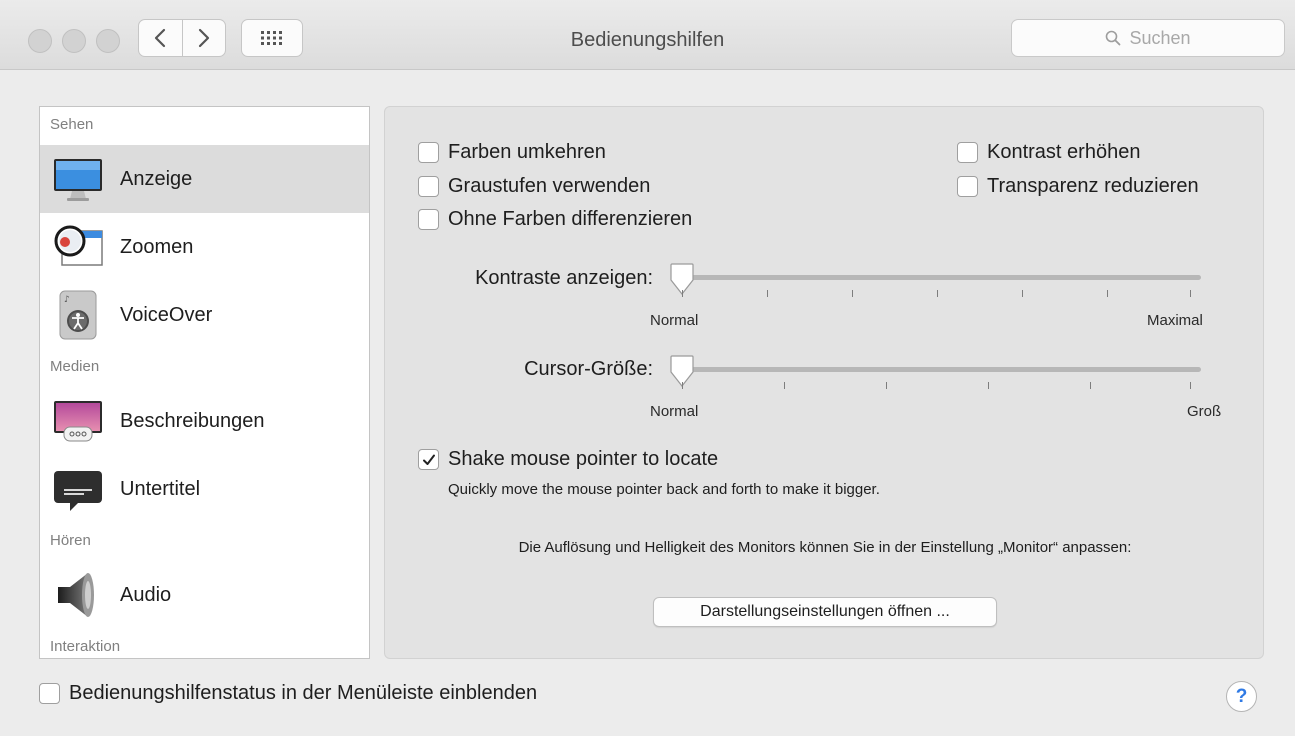 The image size is (1295, 736). I want to click on grayscale-checkbox: Graustufen verwenden, so click(534, 186).